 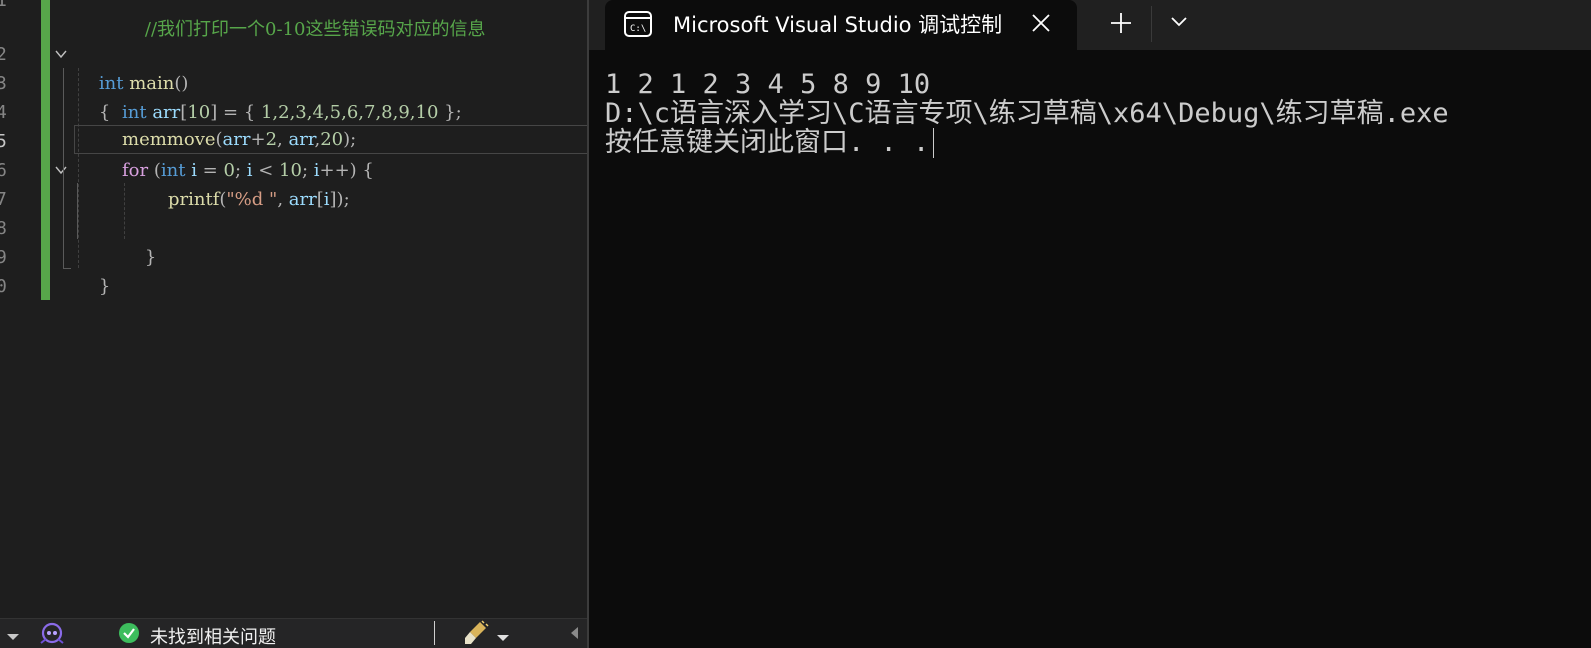 What do you see at coordinates (252, 199) in the screenshot?
I see `format-string: "%d "` at bounding box center [252, 199].